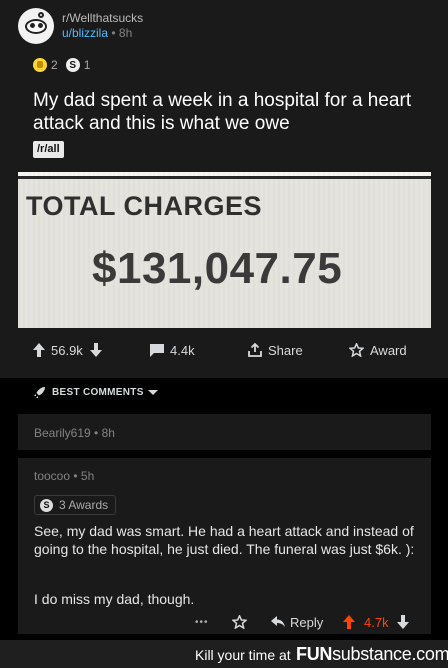  I want to click on brand-com: .com, so click(429, 654).